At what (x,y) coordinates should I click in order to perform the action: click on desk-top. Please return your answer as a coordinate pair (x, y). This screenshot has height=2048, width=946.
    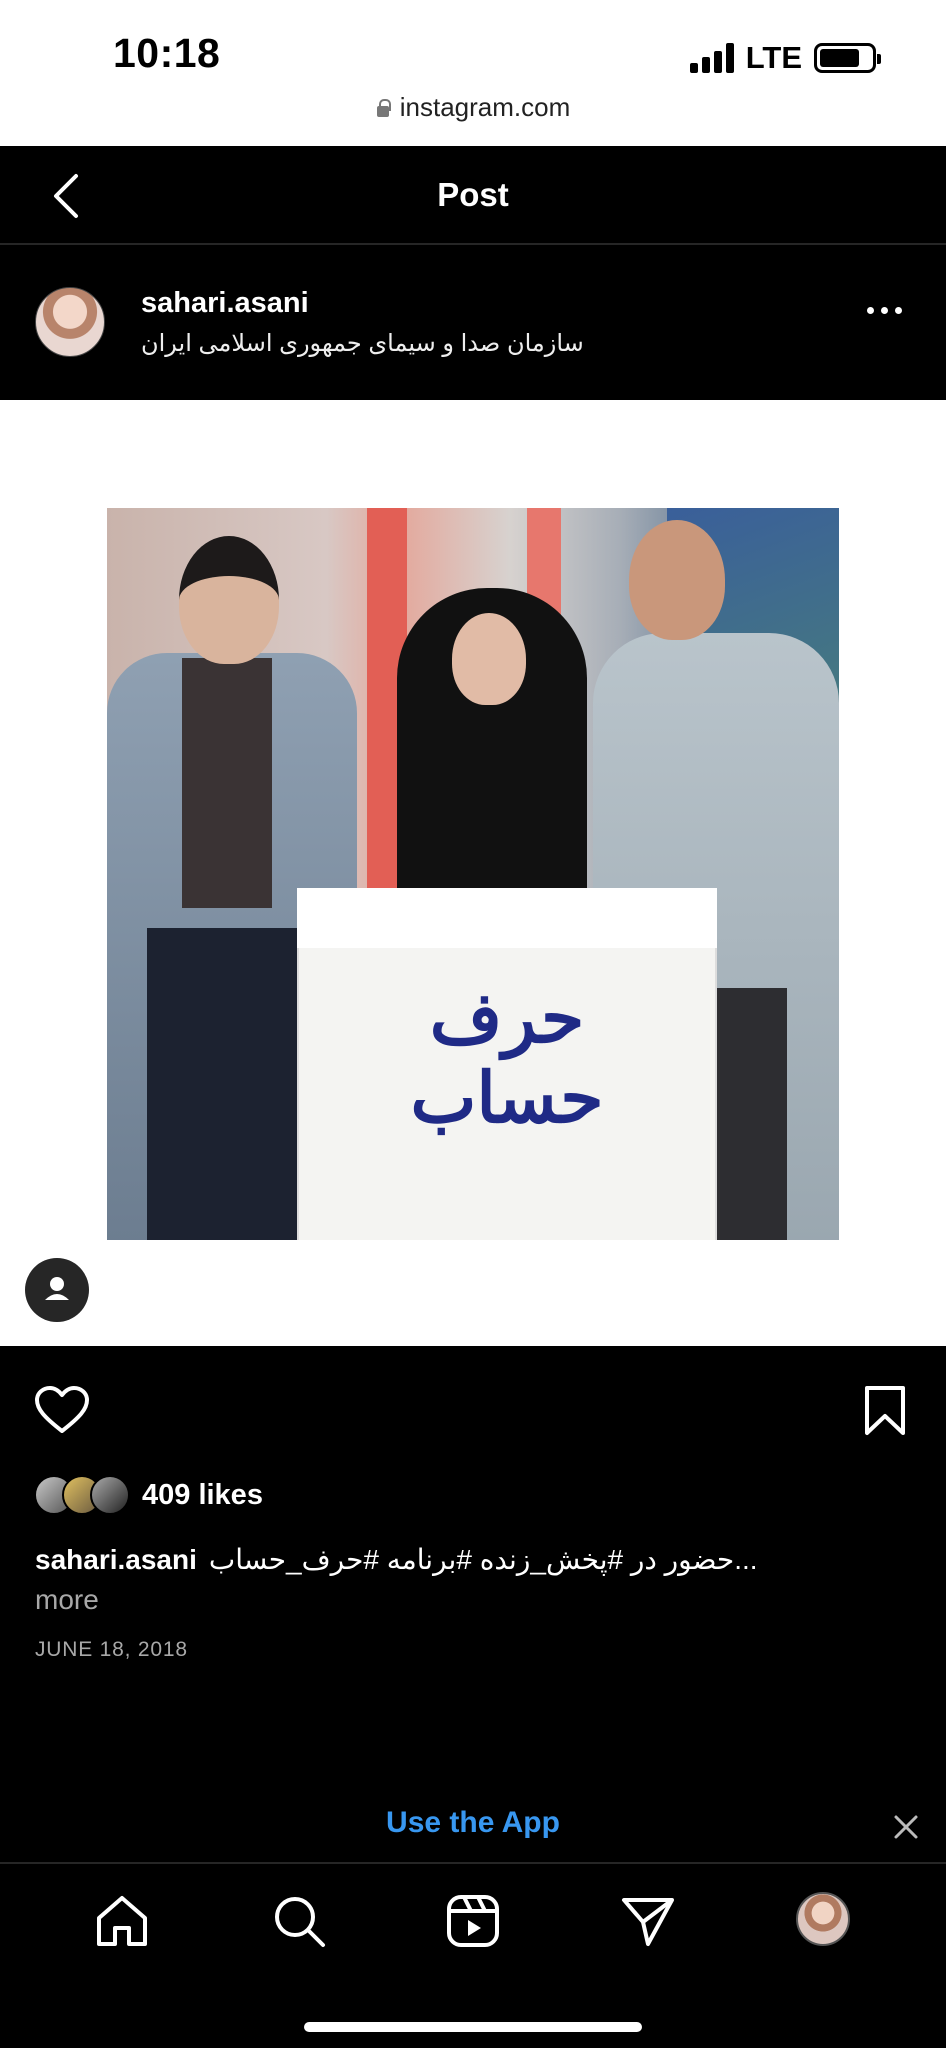
    Looking at the image, I should click on (507, 918).